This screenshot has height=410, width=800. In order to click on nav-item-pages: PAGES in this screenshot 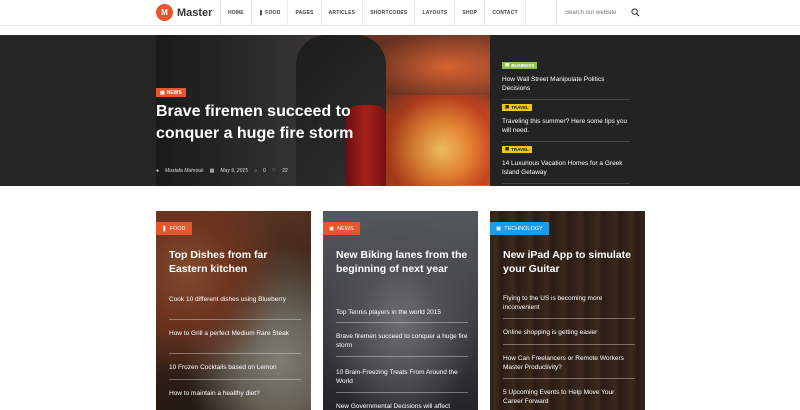, I will do `click(303, 13)`.